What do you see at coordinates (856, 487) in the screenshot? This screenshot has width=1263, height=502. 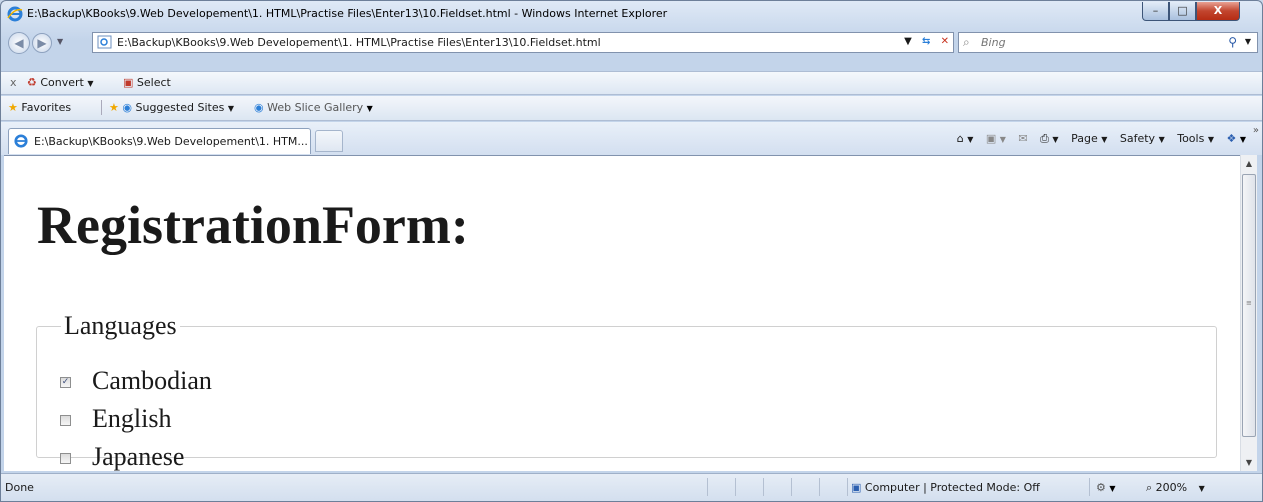 I see `computer-icon: ▣` at bounding box center [856, 487].